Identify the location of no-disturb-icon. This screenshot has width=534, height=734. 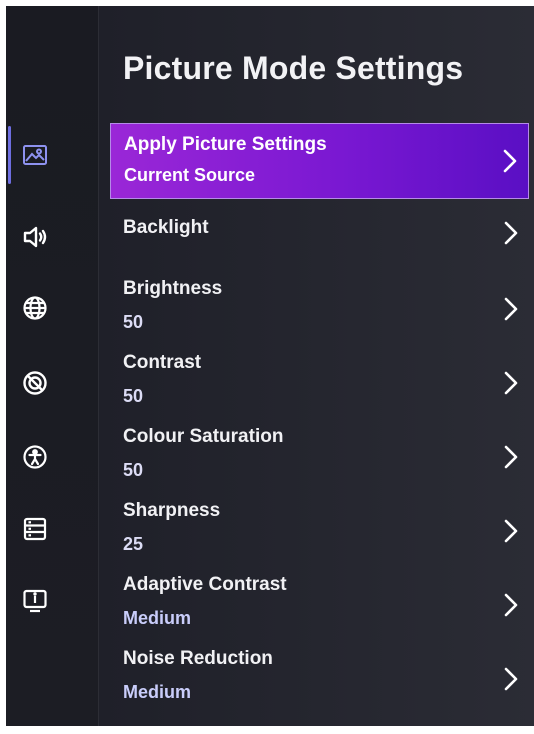
(35, 383).